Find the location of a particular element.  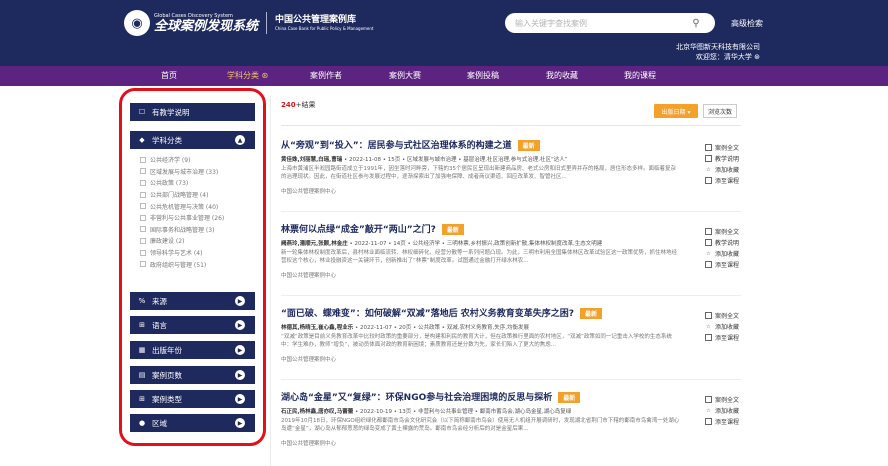

notes-icon is located at coordinates (708, 158).